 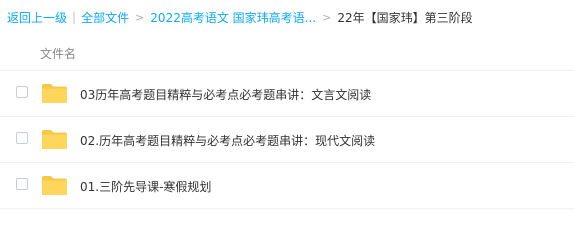 I want to click on back-link: 返回上一级, so click(x=37, y=17).